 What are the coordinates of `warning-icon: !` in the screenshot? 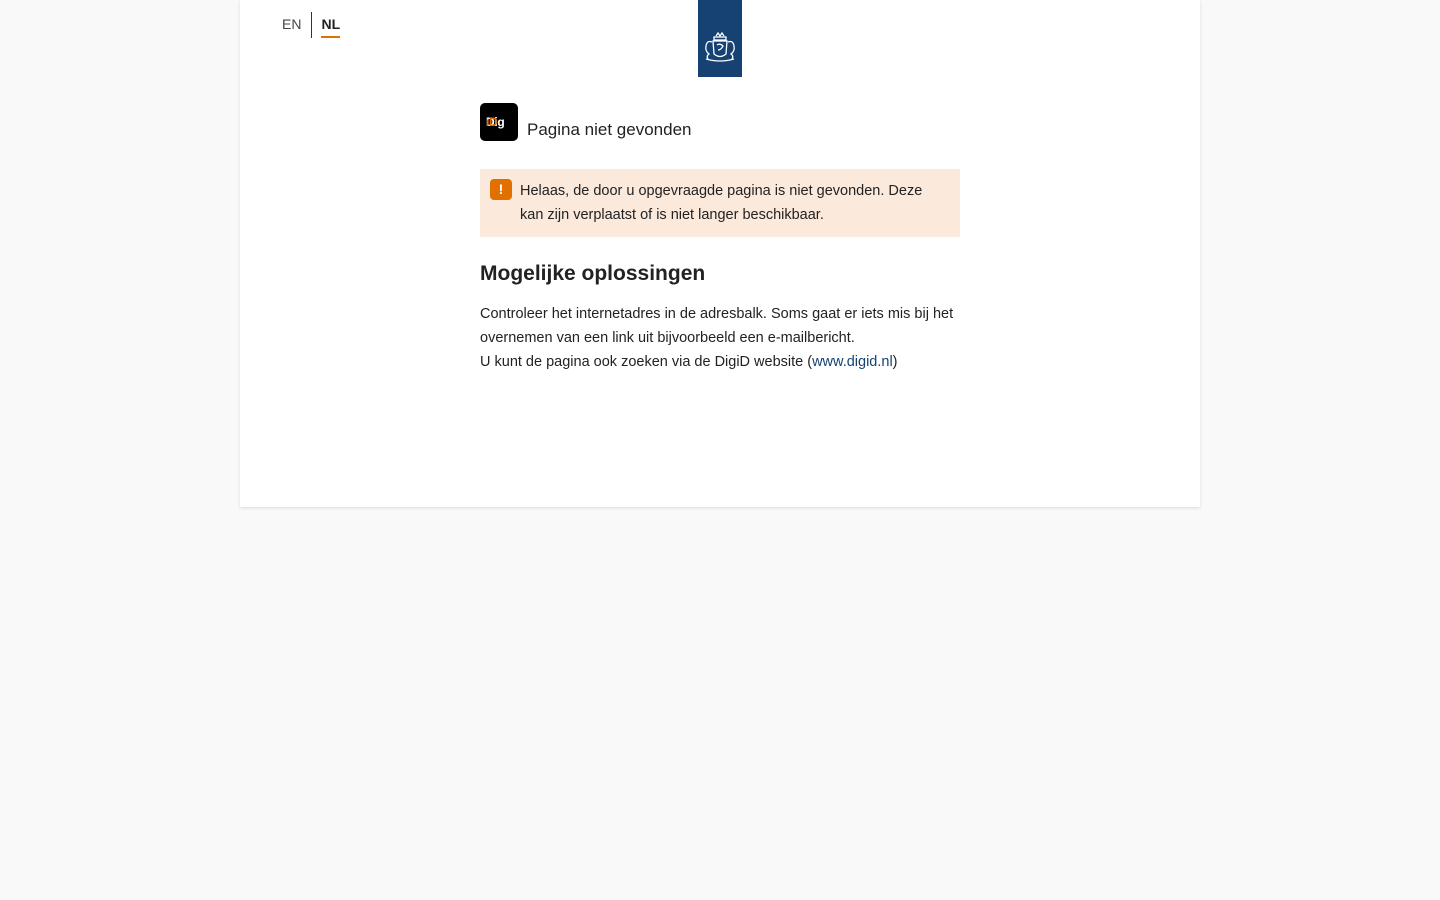 It's located at (501, 189).